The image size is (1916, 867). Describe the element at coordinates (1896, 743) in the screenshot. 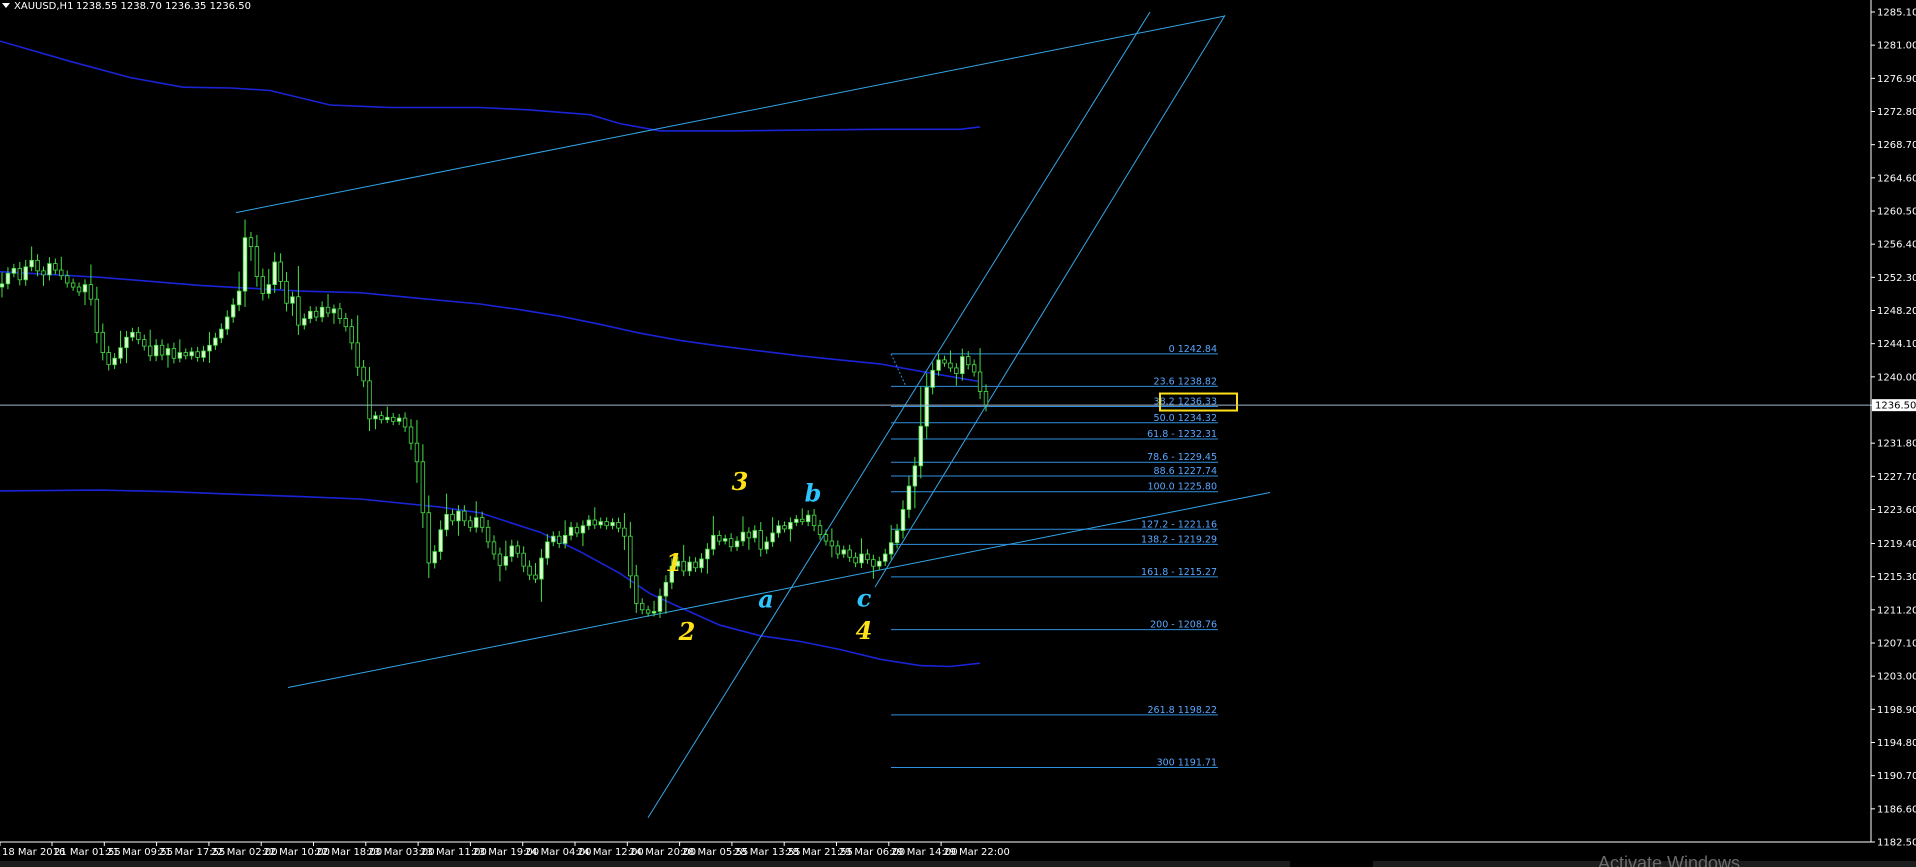

I see `price-tick-label: 1194.80` at that location.